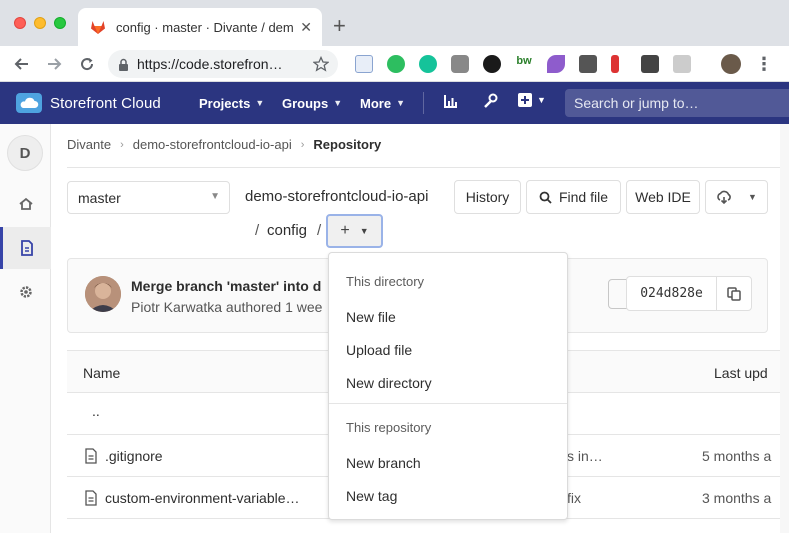 This screenshot has width=789, height=533. I want to click on branch-select: master ▼, so click(148, 197).